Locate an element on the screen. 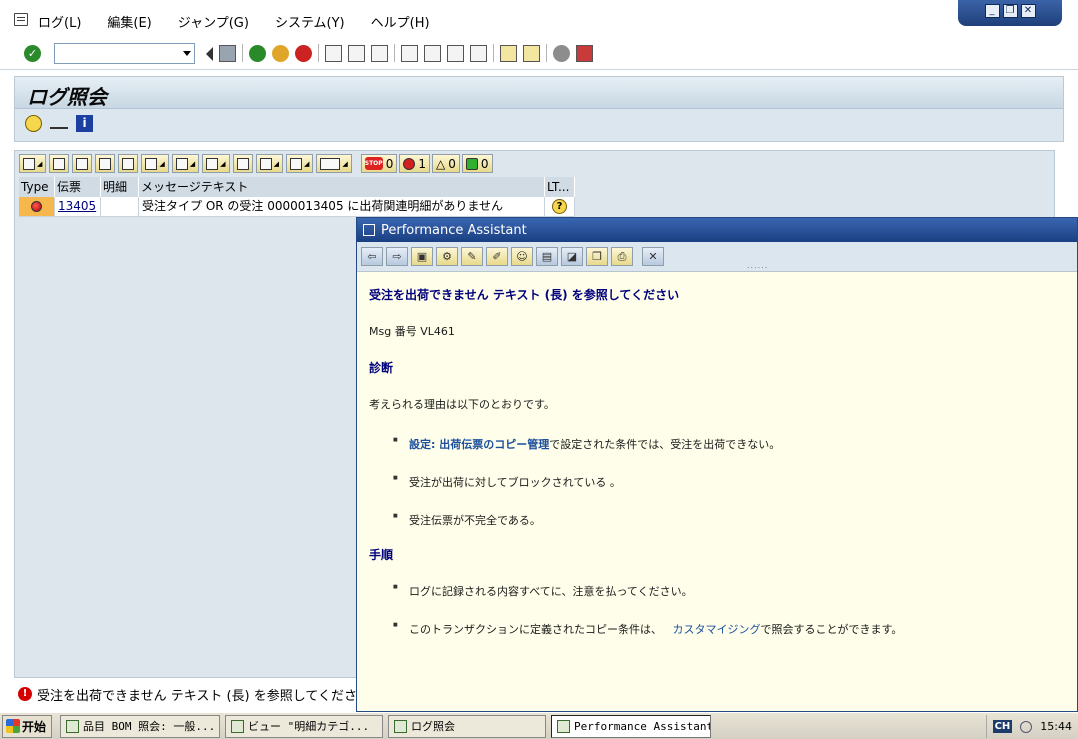 This screenshot has width=1078, height=739. close-x-icon: ✕ is located at coordinates (653, 256).